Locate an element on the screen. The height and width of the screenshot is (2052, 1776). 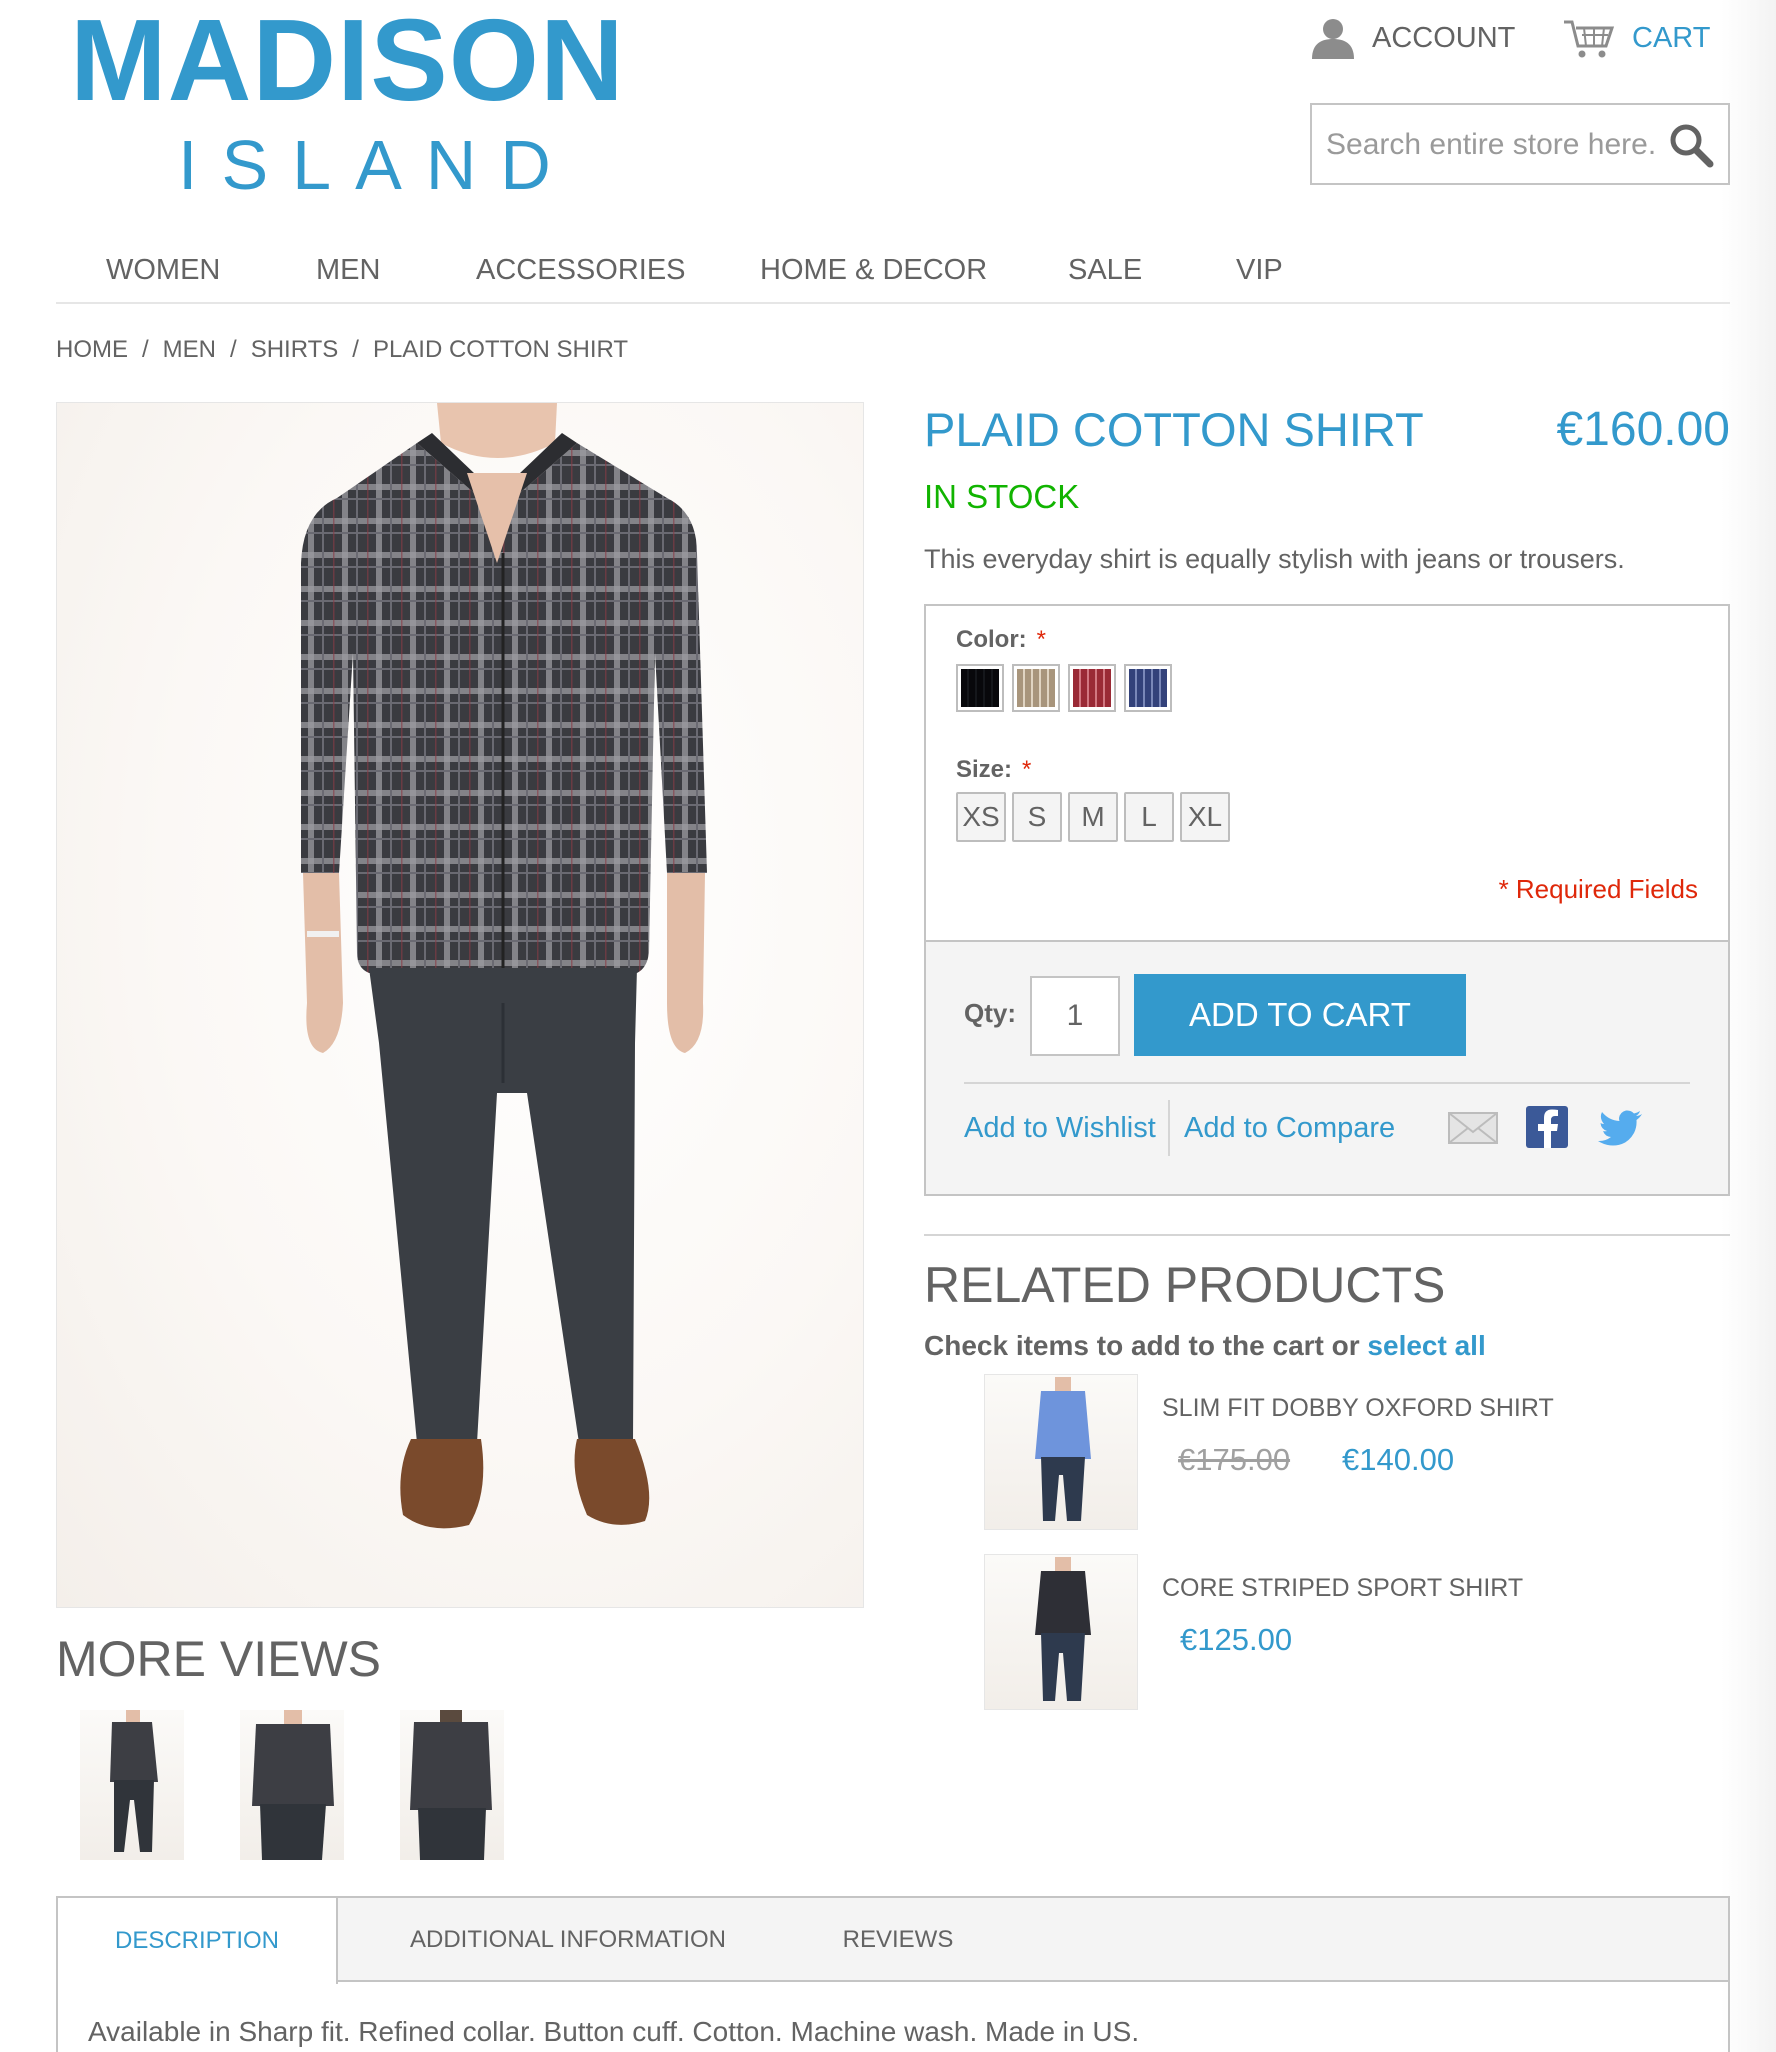
nav-item-accessories: ACCESSORIES is located at coordinates (581, 270).